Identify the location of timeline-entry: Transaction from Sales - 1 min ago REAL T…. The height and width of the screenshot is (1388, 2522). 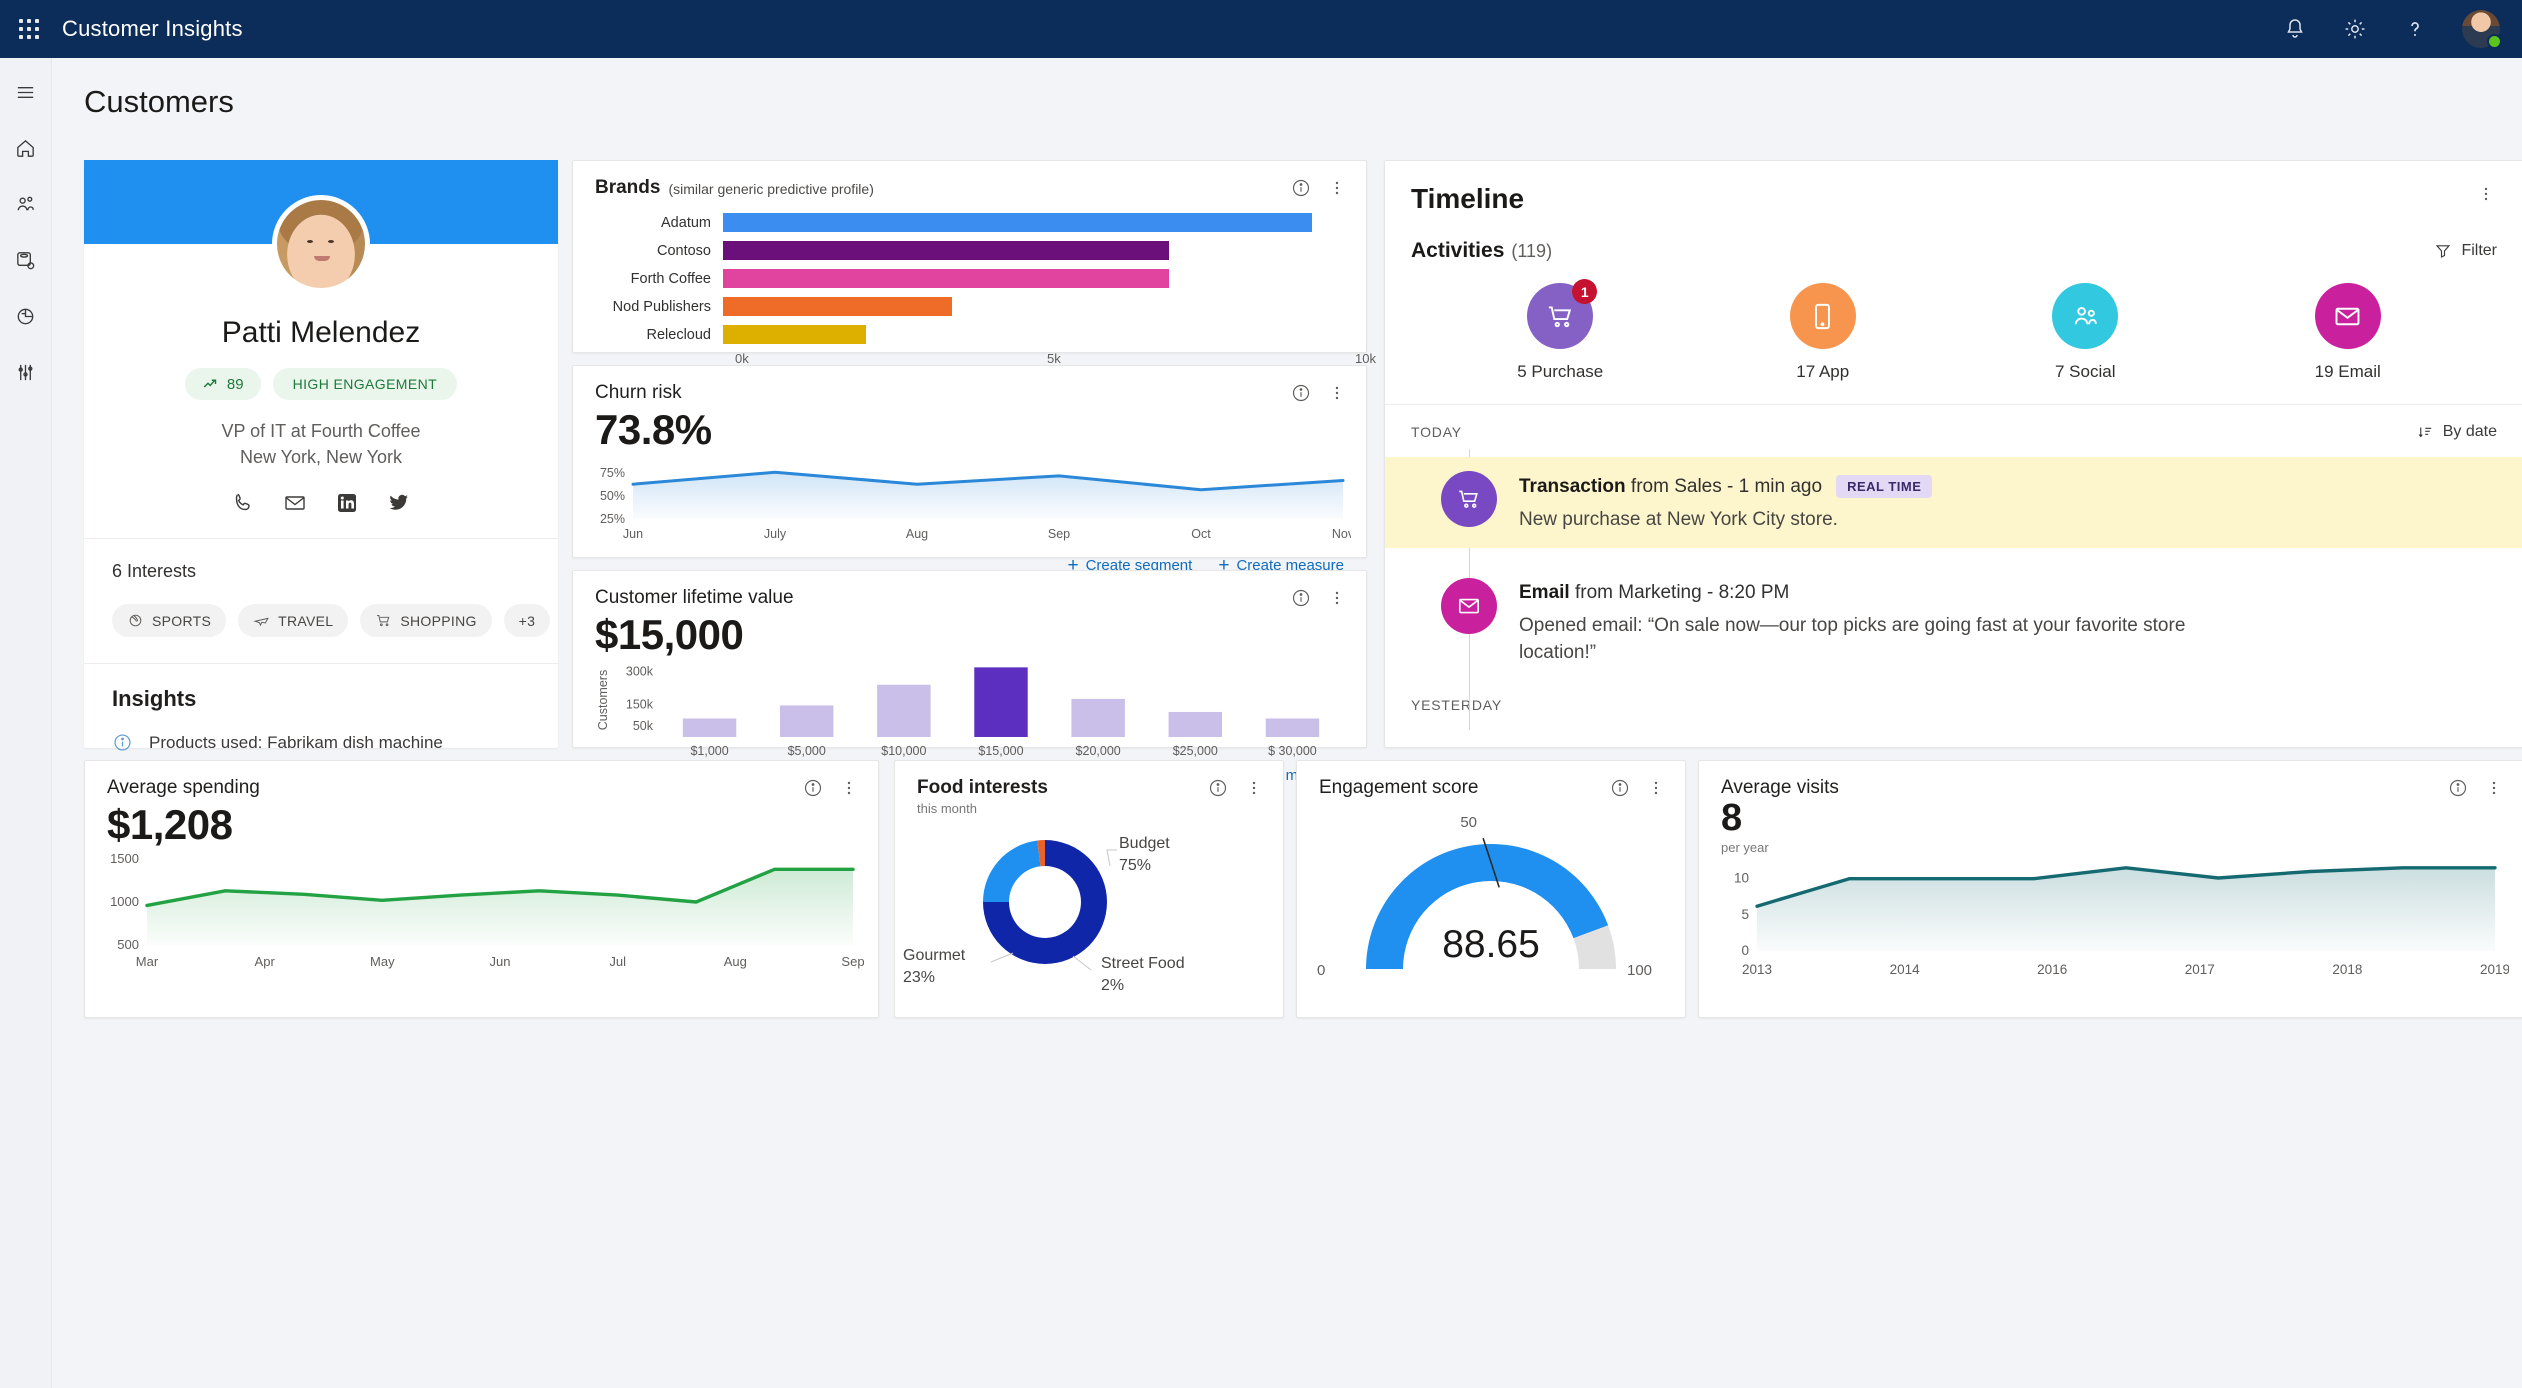
(1953, 502).